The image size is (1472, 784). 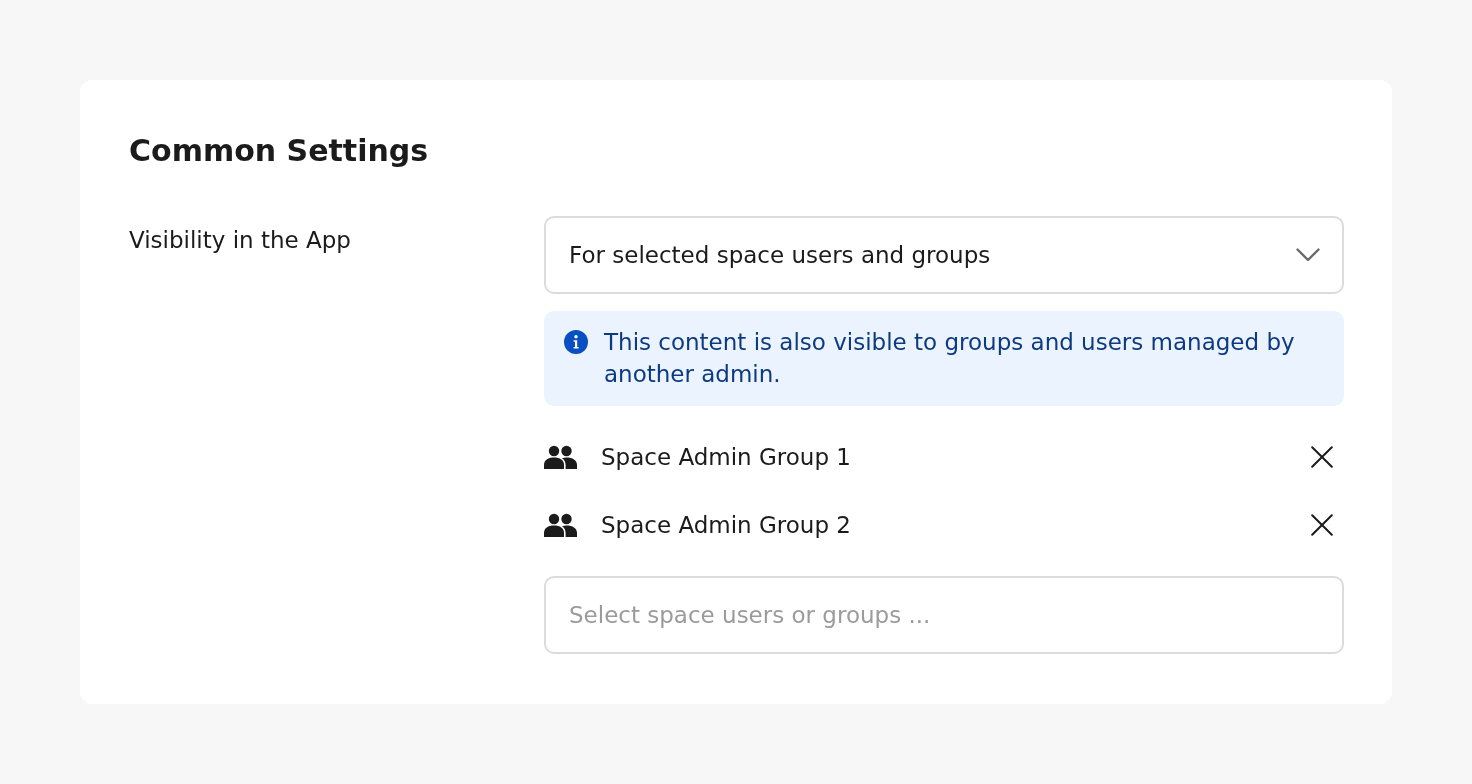 I want to click on group-name: Space Admin Group 2, so click(x=726, y=525).